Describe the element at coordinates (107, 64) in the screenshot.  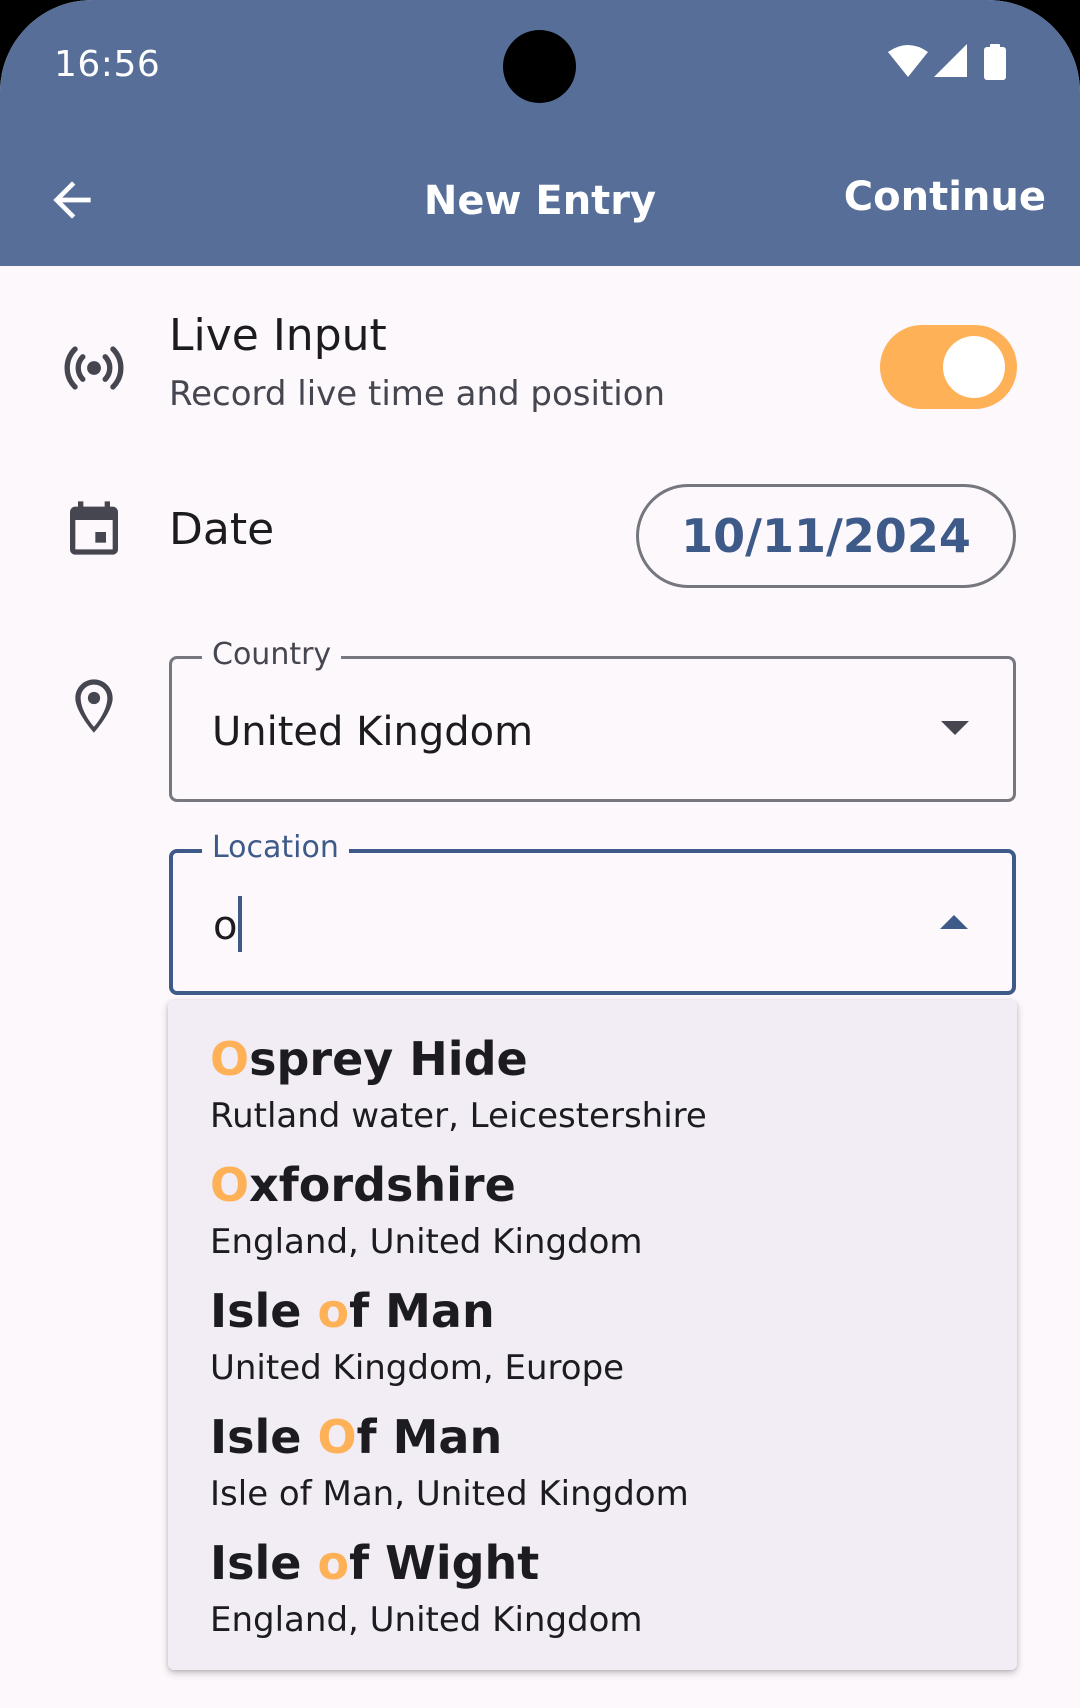
I see `status-time: 16:56` at that location.